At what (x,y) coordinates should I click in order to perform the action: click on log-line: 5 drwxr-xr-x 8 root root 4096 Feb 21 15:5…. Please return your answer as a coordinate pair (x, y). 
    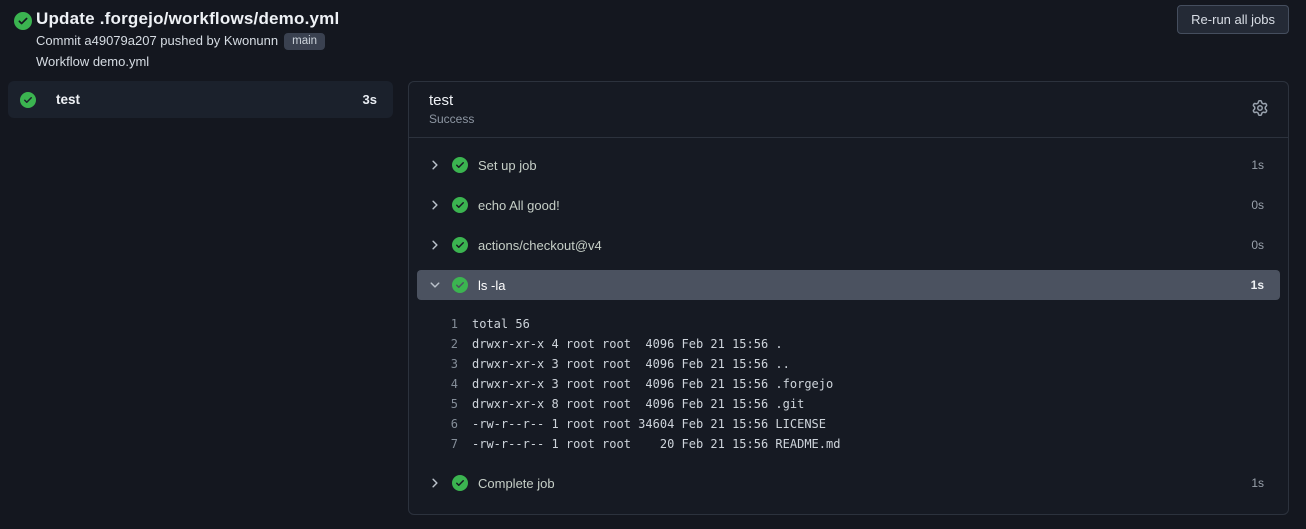
    Looking at the image, I should click on (848, 404).